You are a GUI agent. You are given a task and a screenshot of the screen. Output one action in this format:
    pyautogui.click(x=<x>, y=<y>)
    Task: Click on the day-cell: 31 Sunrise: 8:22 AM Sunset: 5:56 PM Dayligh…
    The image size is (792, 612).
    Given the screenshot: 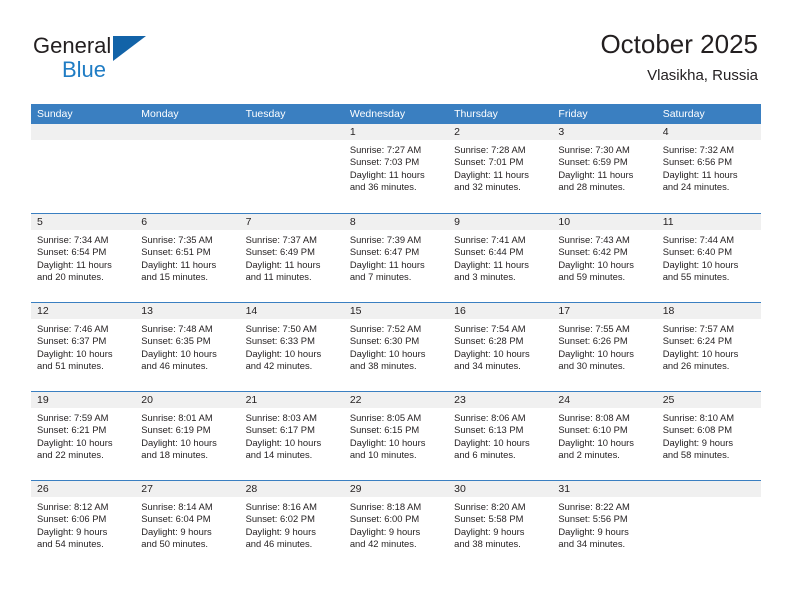 What is the action you would take?
    pyautogui.click(x=604, y=525)
    